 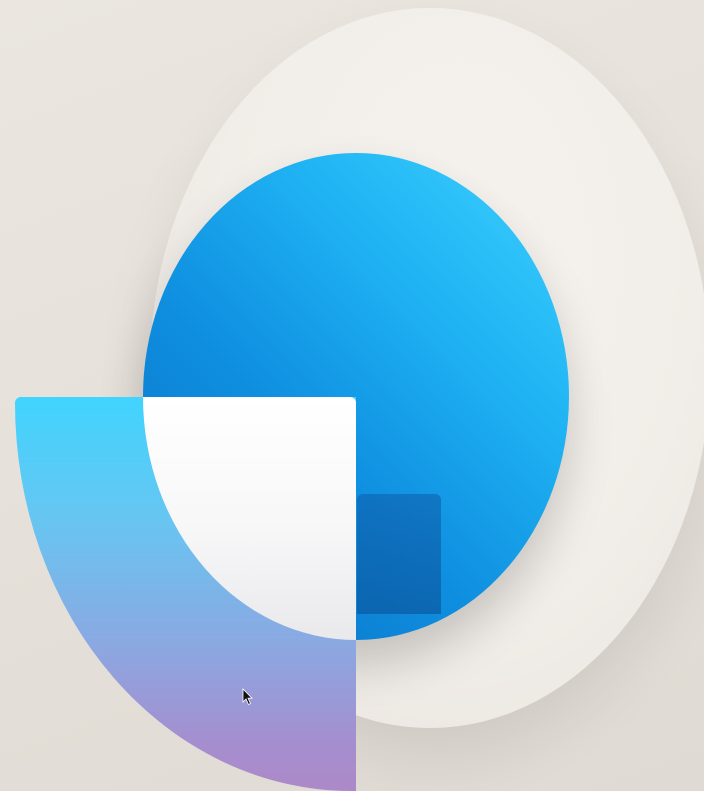 What do you see at coordinates (399, 554) in the screenshot?
I see `inner-square-shadow` at bounding box center [399, 554].